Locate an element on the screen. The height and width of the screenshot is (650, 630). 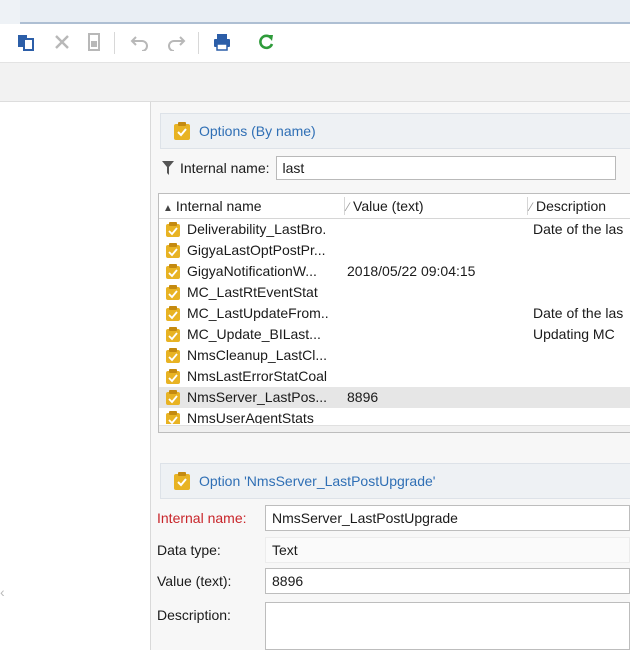
cell-value: 2018/05/22 09:04:15 is located at coordinates (411, 271).